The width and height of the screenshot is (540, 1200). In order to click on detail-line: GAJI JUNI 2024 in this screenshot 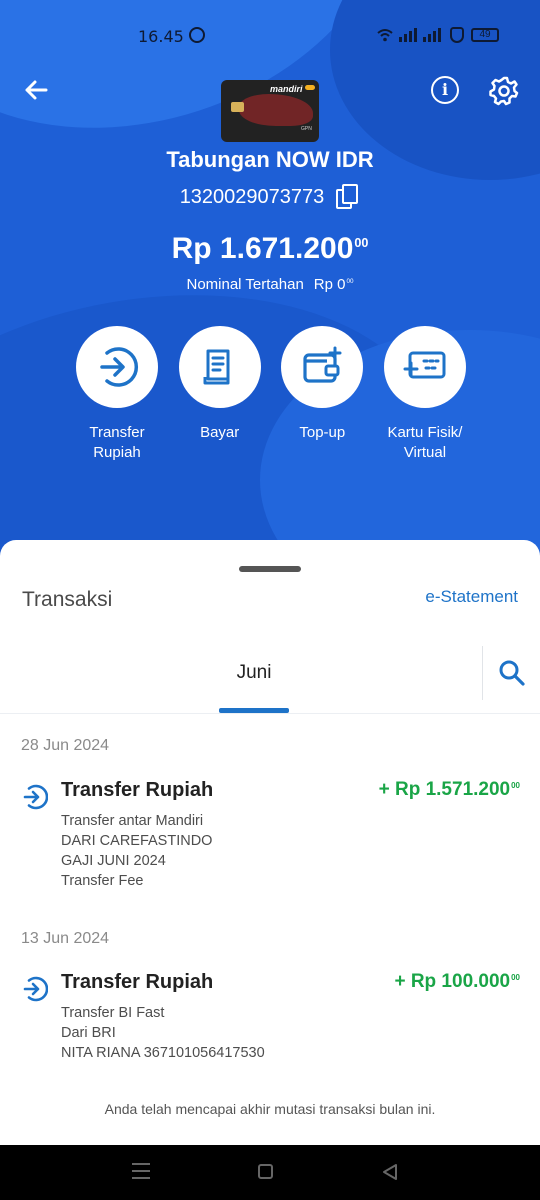, I will do `click(113, 861)`.